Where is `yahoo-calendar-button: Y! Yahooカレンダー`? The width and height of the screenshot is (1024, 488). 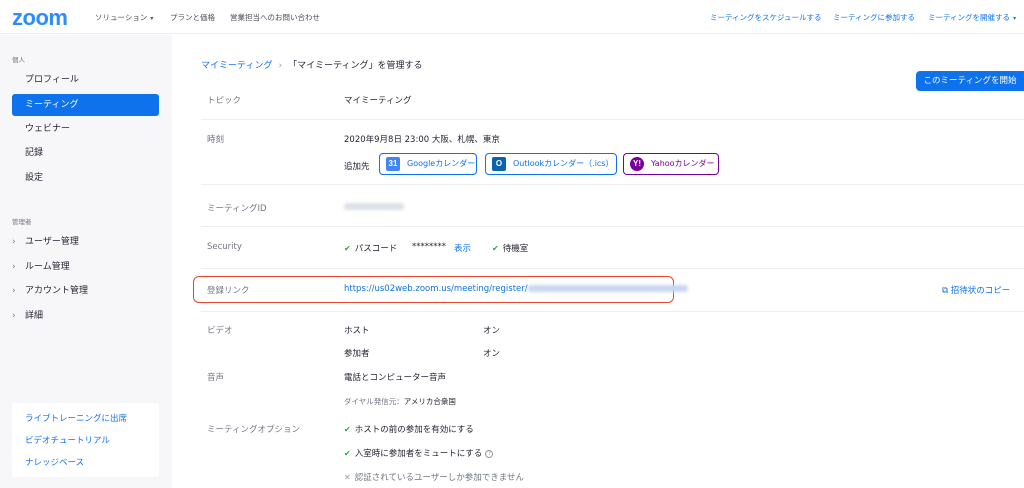 yahoo-calendar-button: Y! Yahooカレンダー is located at coordinates (671, 164).